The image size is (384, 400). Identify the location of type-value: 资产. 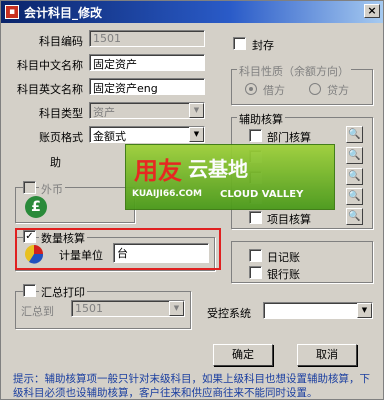
(104, 112).